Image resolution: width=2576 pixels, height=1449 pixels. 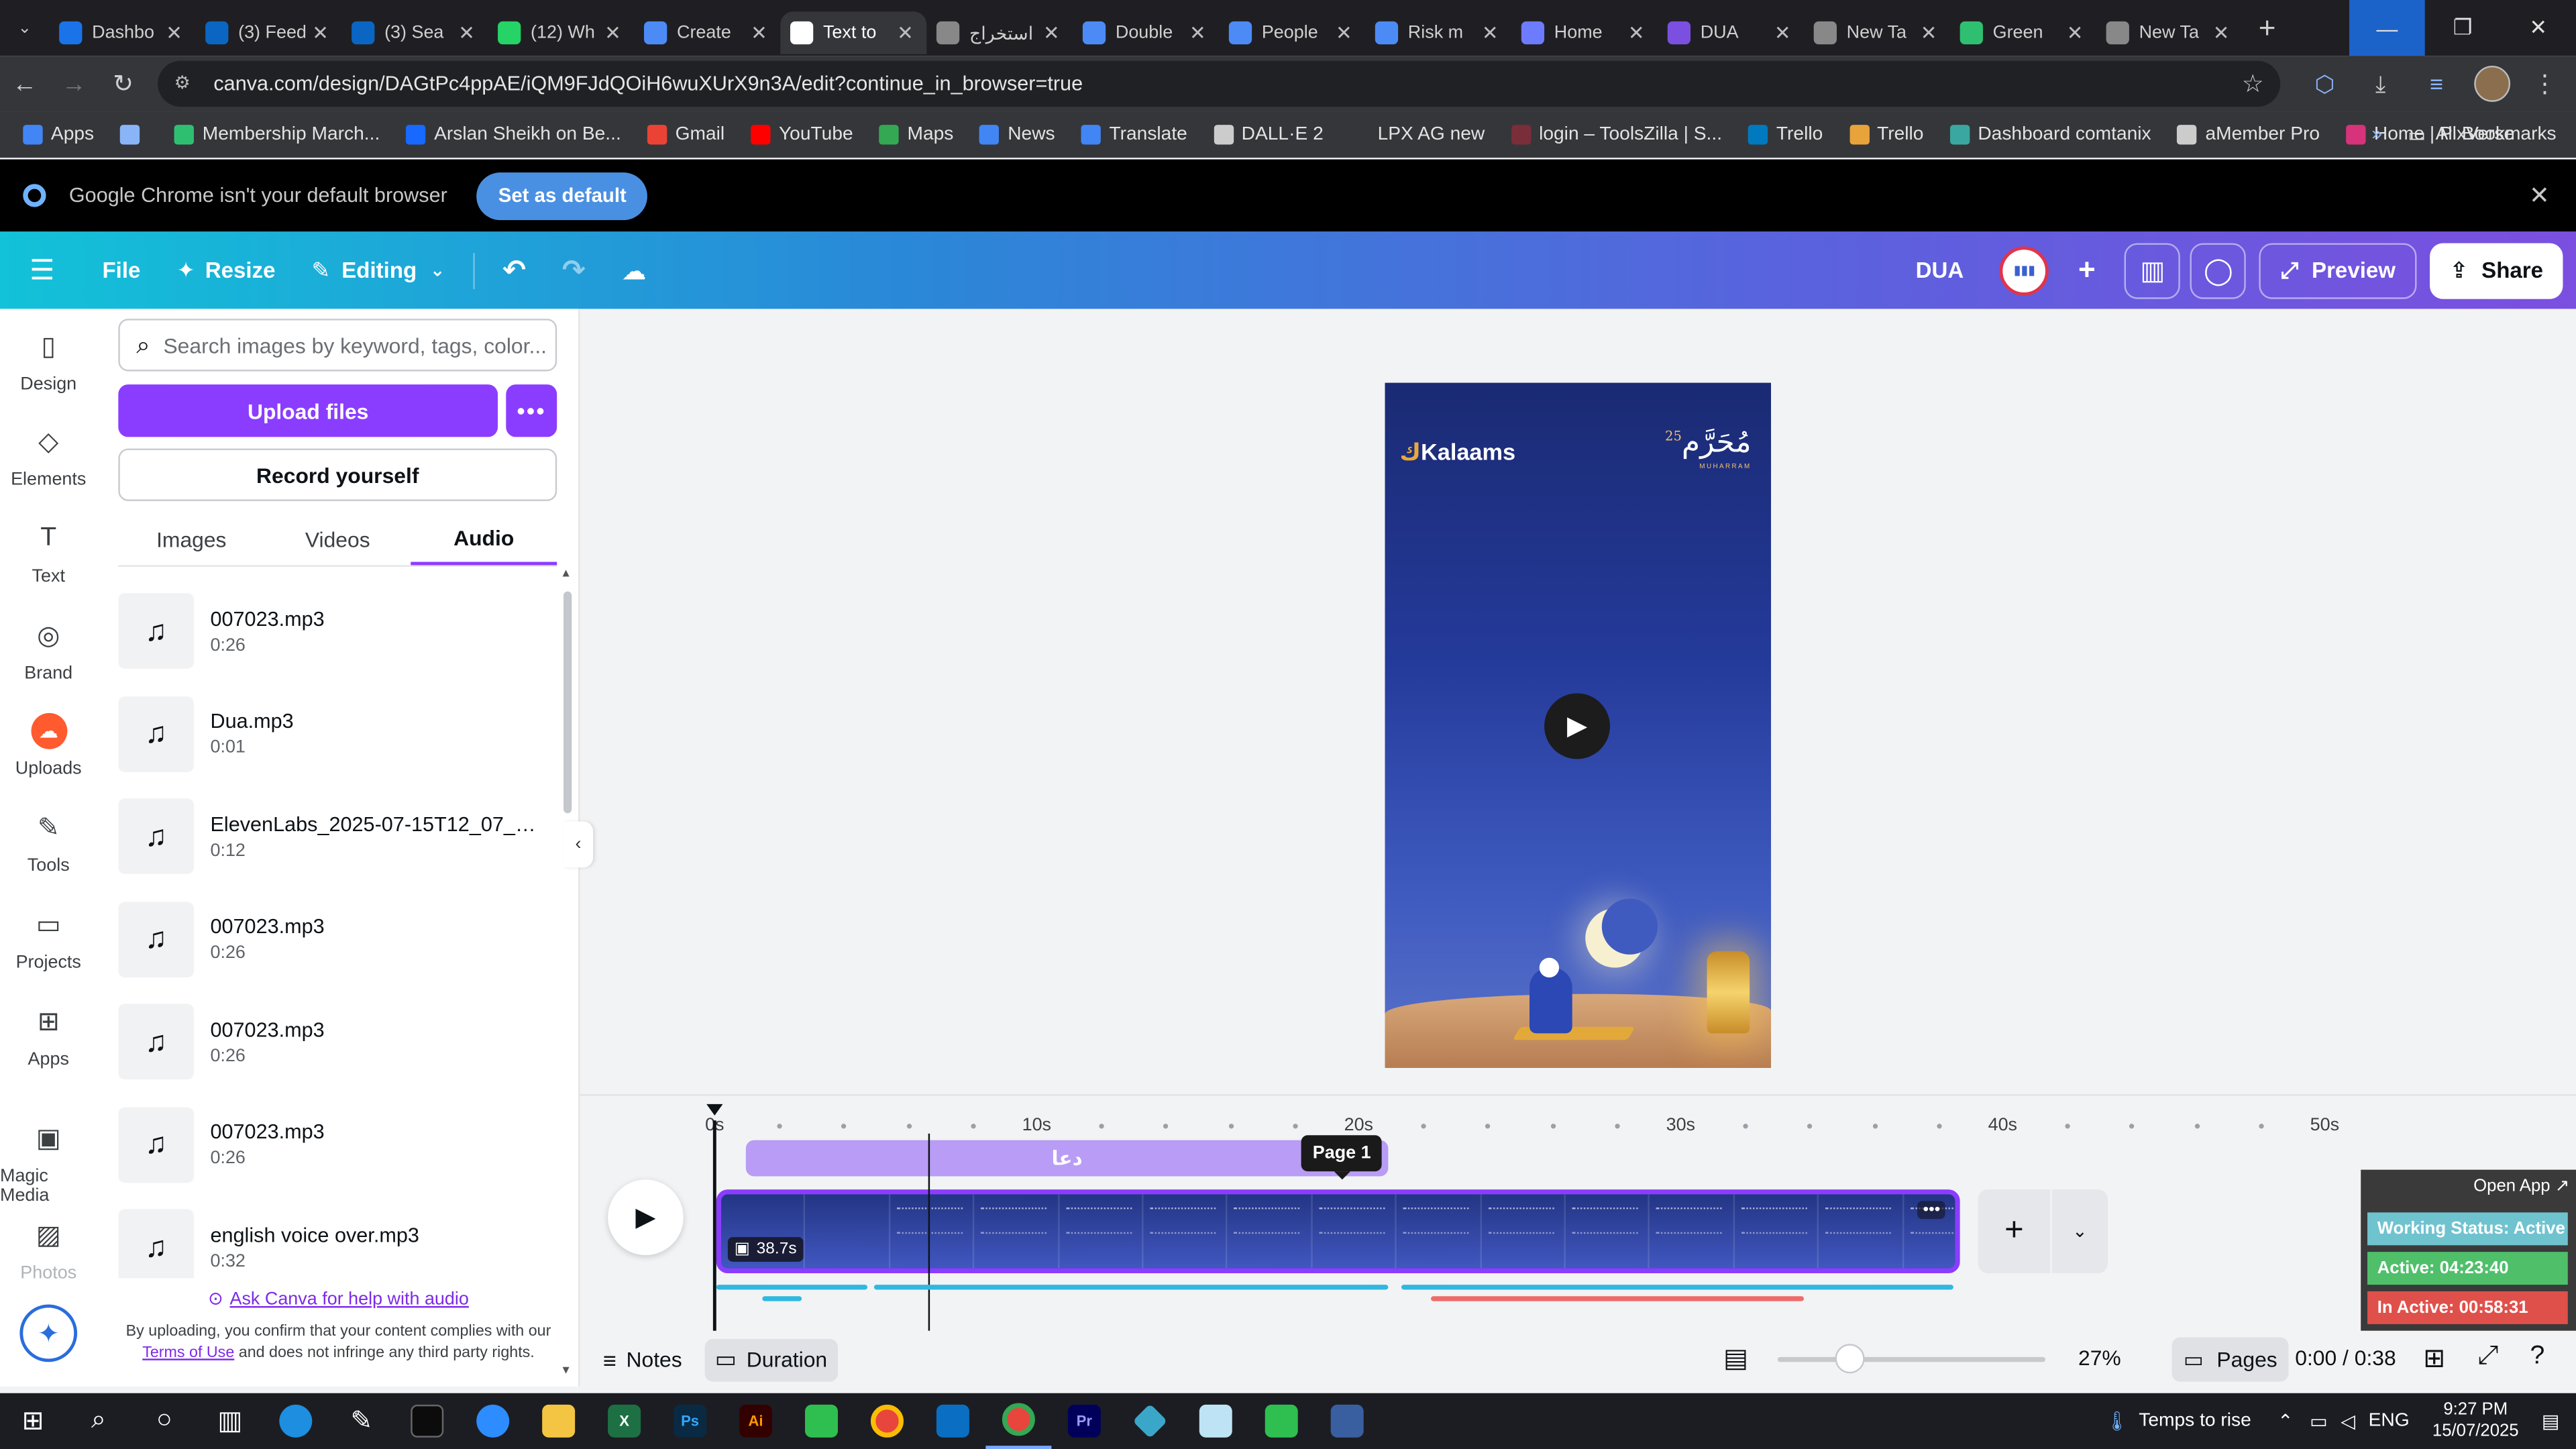 I want to click on browser-tab: (12) Wh ✕, so click(x=561, y=32).